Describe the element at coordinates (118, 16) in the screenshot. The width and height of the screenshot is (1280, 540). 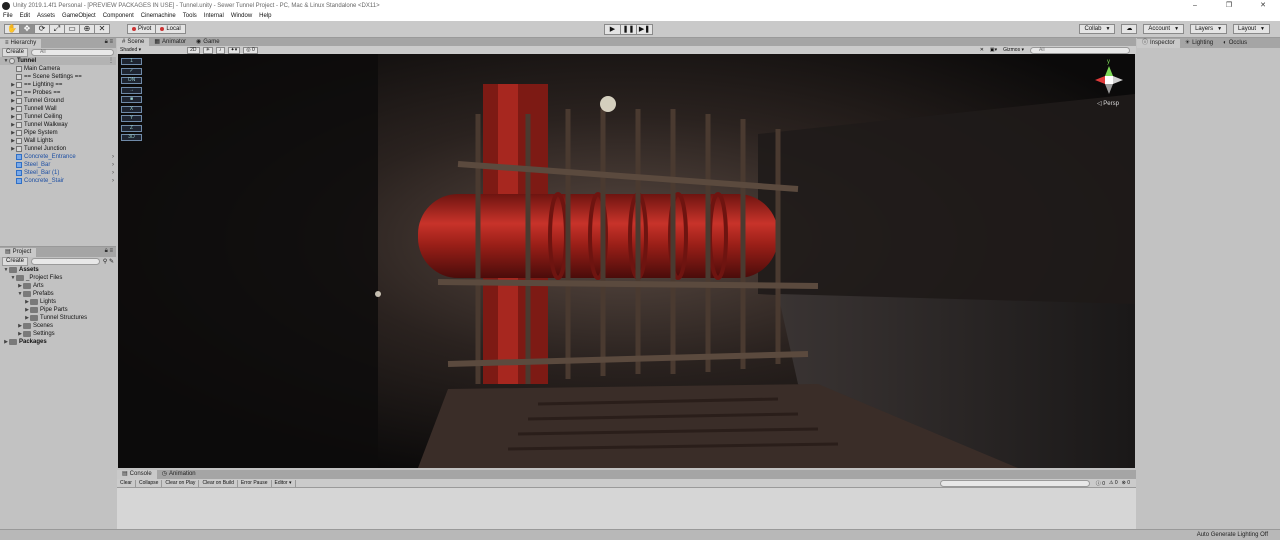
I see `menu-component: Component` at that location.